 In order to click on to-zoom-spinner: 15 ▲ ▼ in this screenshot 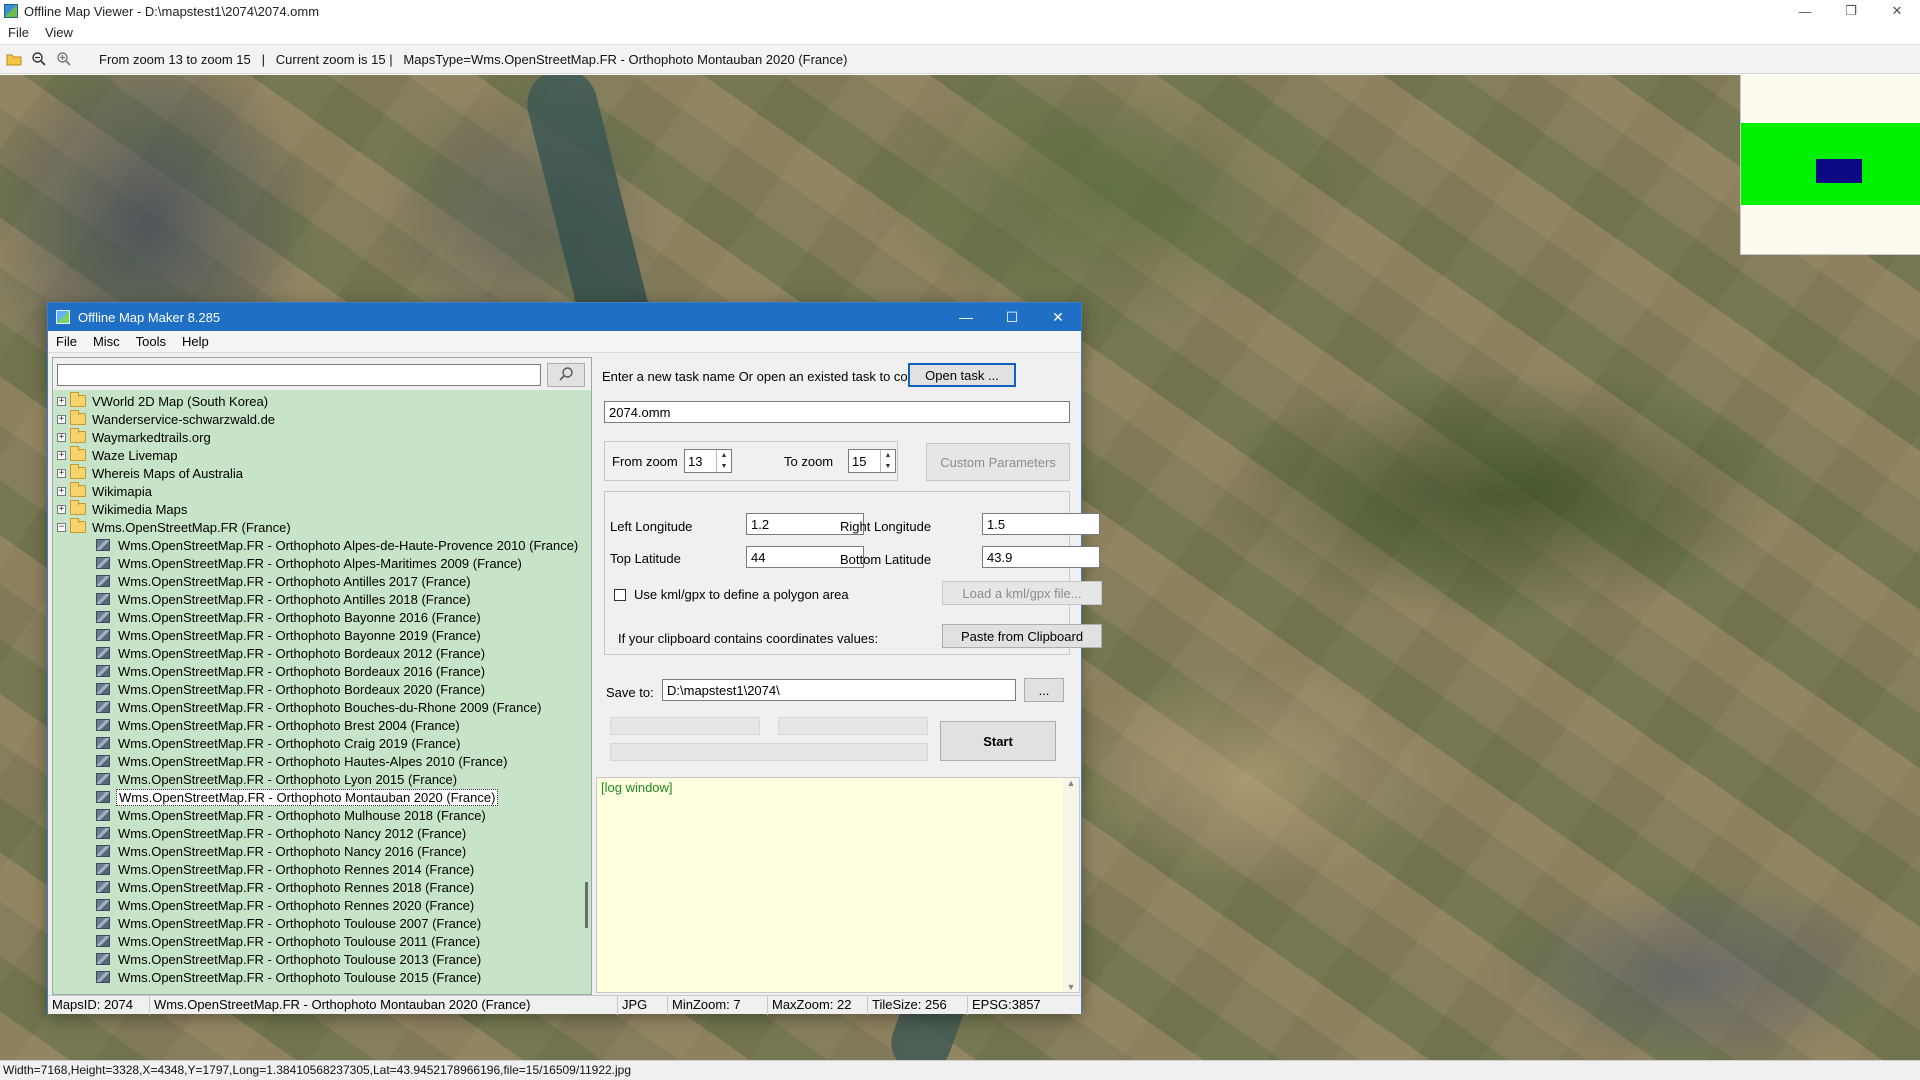, I will do `click(872, 461)`.